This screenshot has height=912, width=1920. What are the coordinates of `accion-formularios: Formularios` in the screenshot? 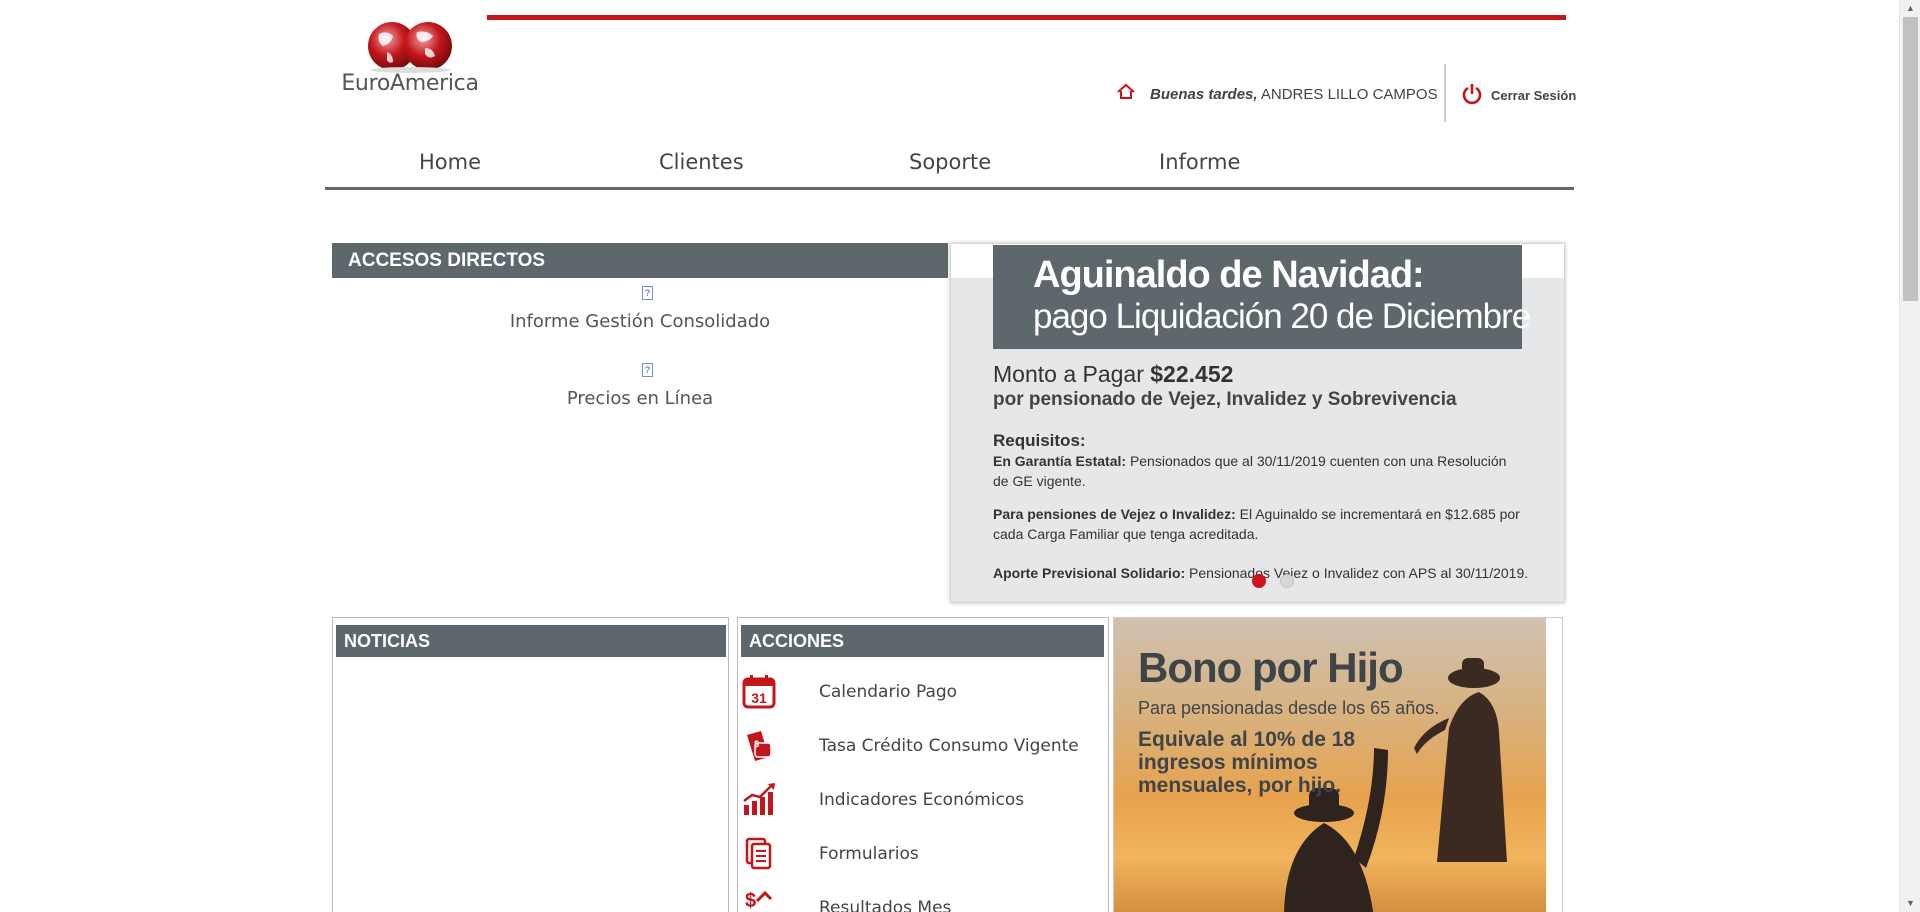 It's located at (921, 859).